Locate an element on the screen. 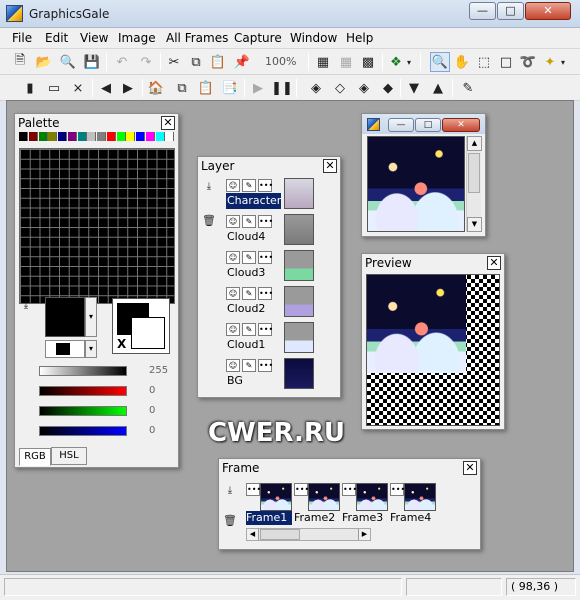 This screenshot has height=600, width=580. secondary-color-swatch is located at coordinates (148, 333).